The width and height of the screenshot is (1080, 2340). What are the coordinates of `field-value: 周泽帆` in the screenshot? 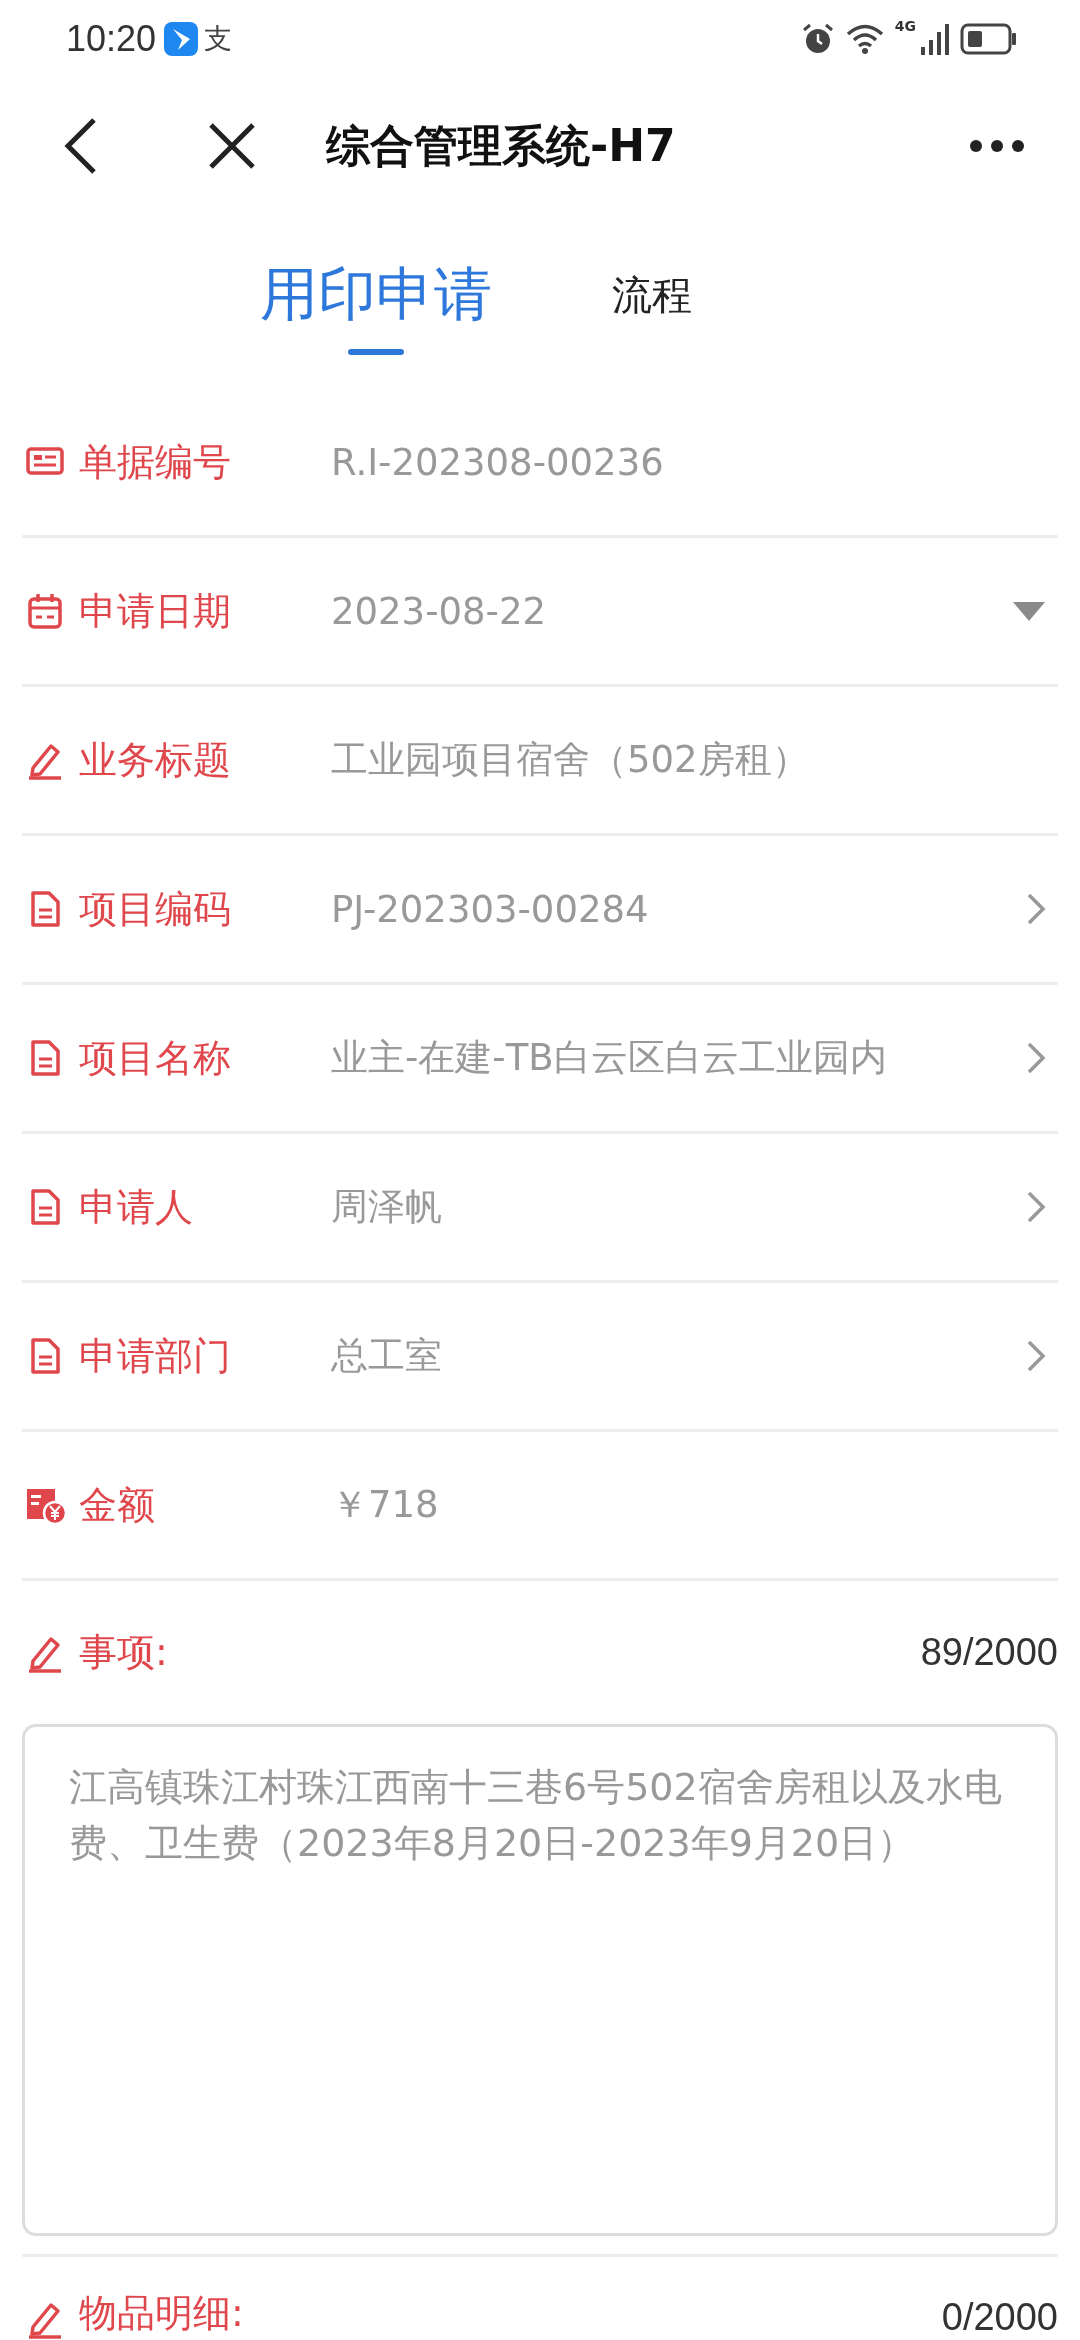 It's located at (668, 1207).